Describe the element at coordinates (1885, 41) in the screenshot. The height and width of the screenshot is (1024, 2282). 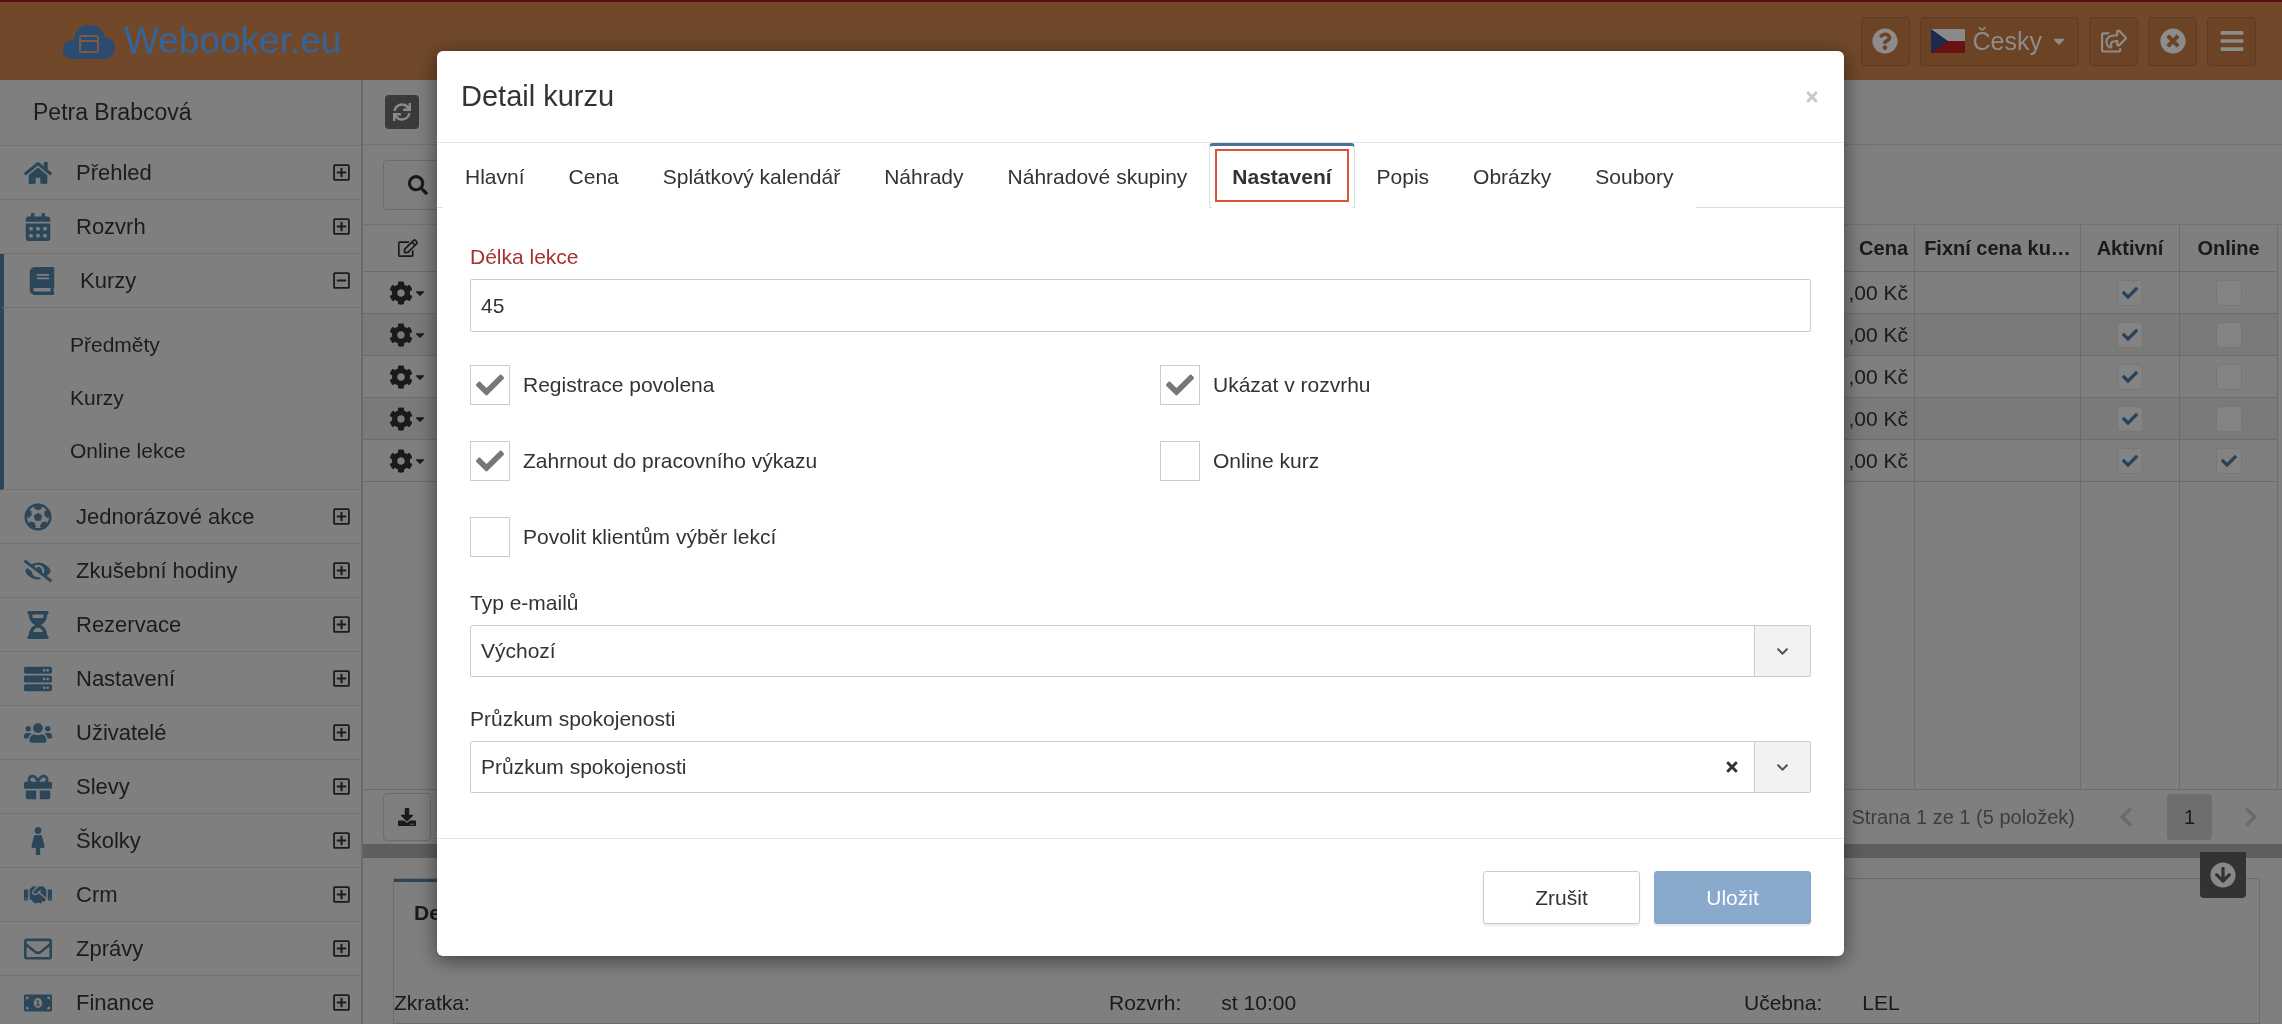
I see `help-button` at that location.